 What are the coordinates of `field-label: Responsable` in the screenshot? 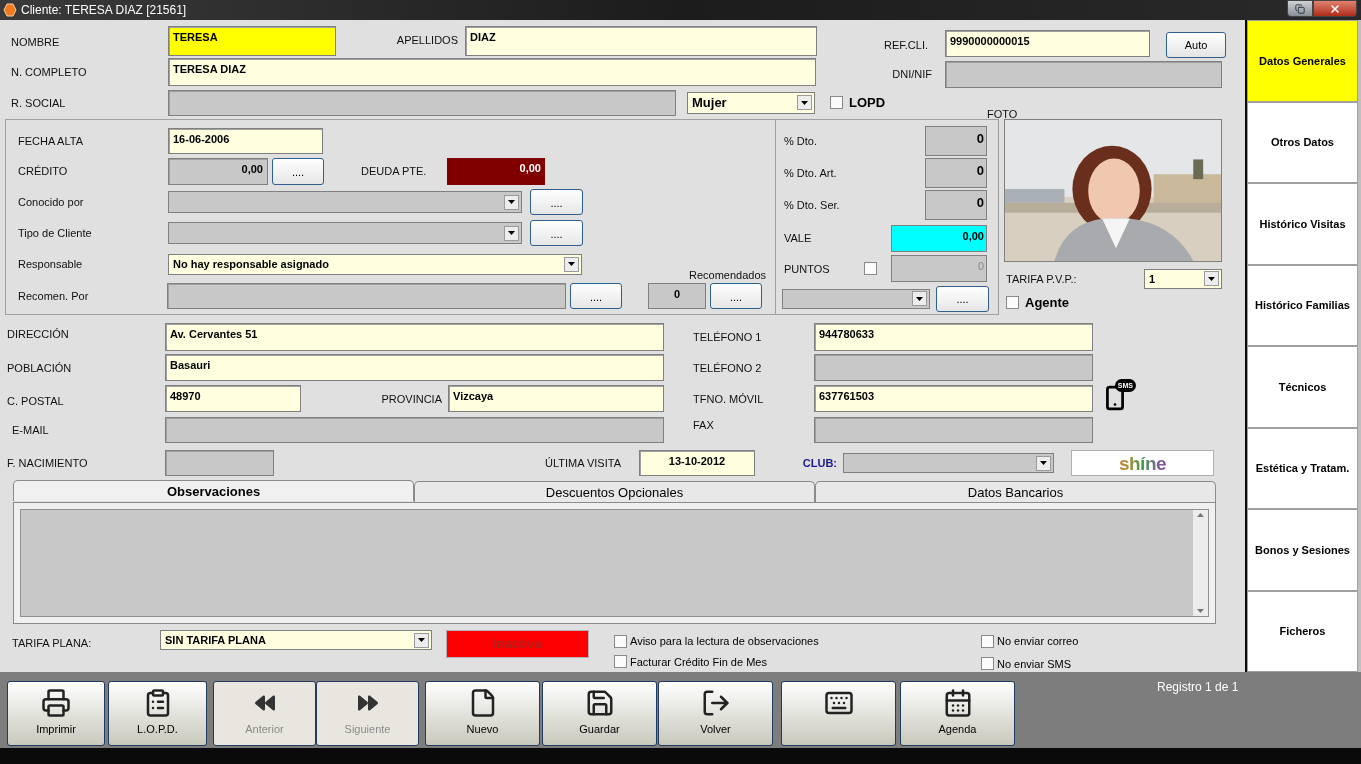 It's located at (51, 265).